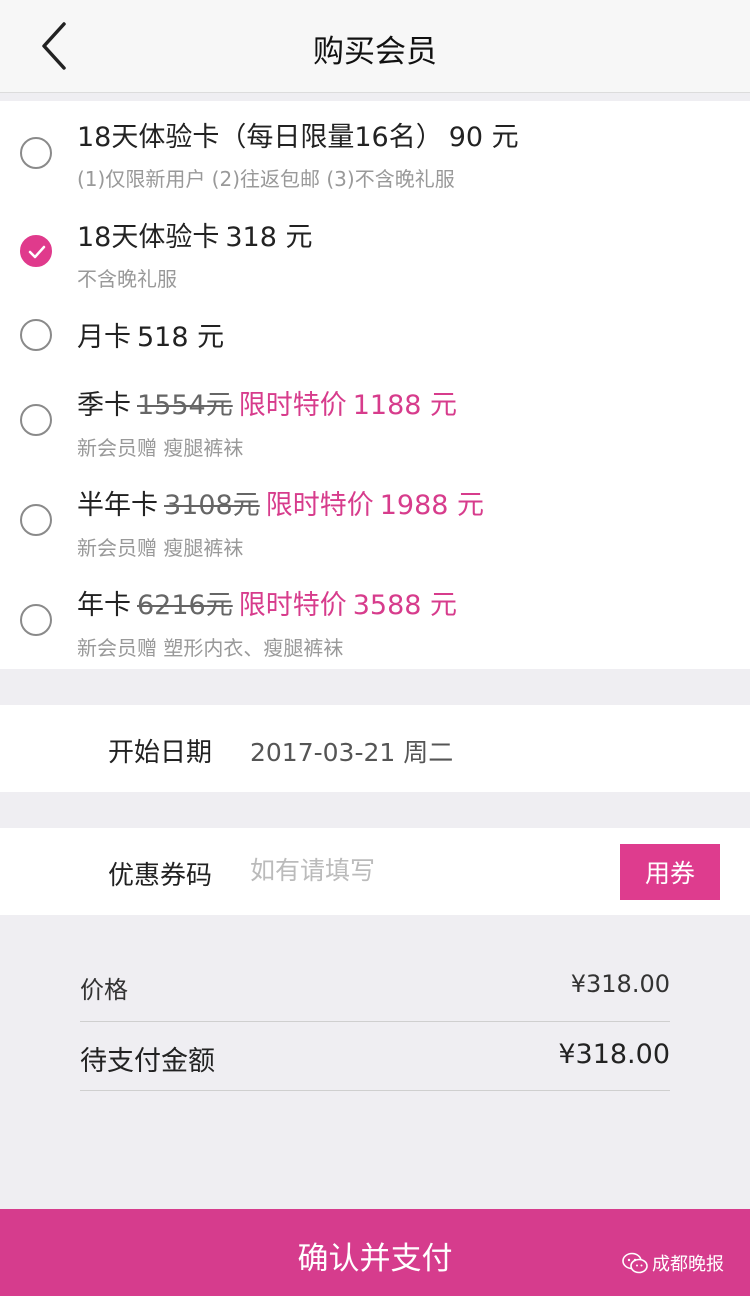 The image size is (750, 1296). I want to click on original-price: 1554元, so click(185, 405).